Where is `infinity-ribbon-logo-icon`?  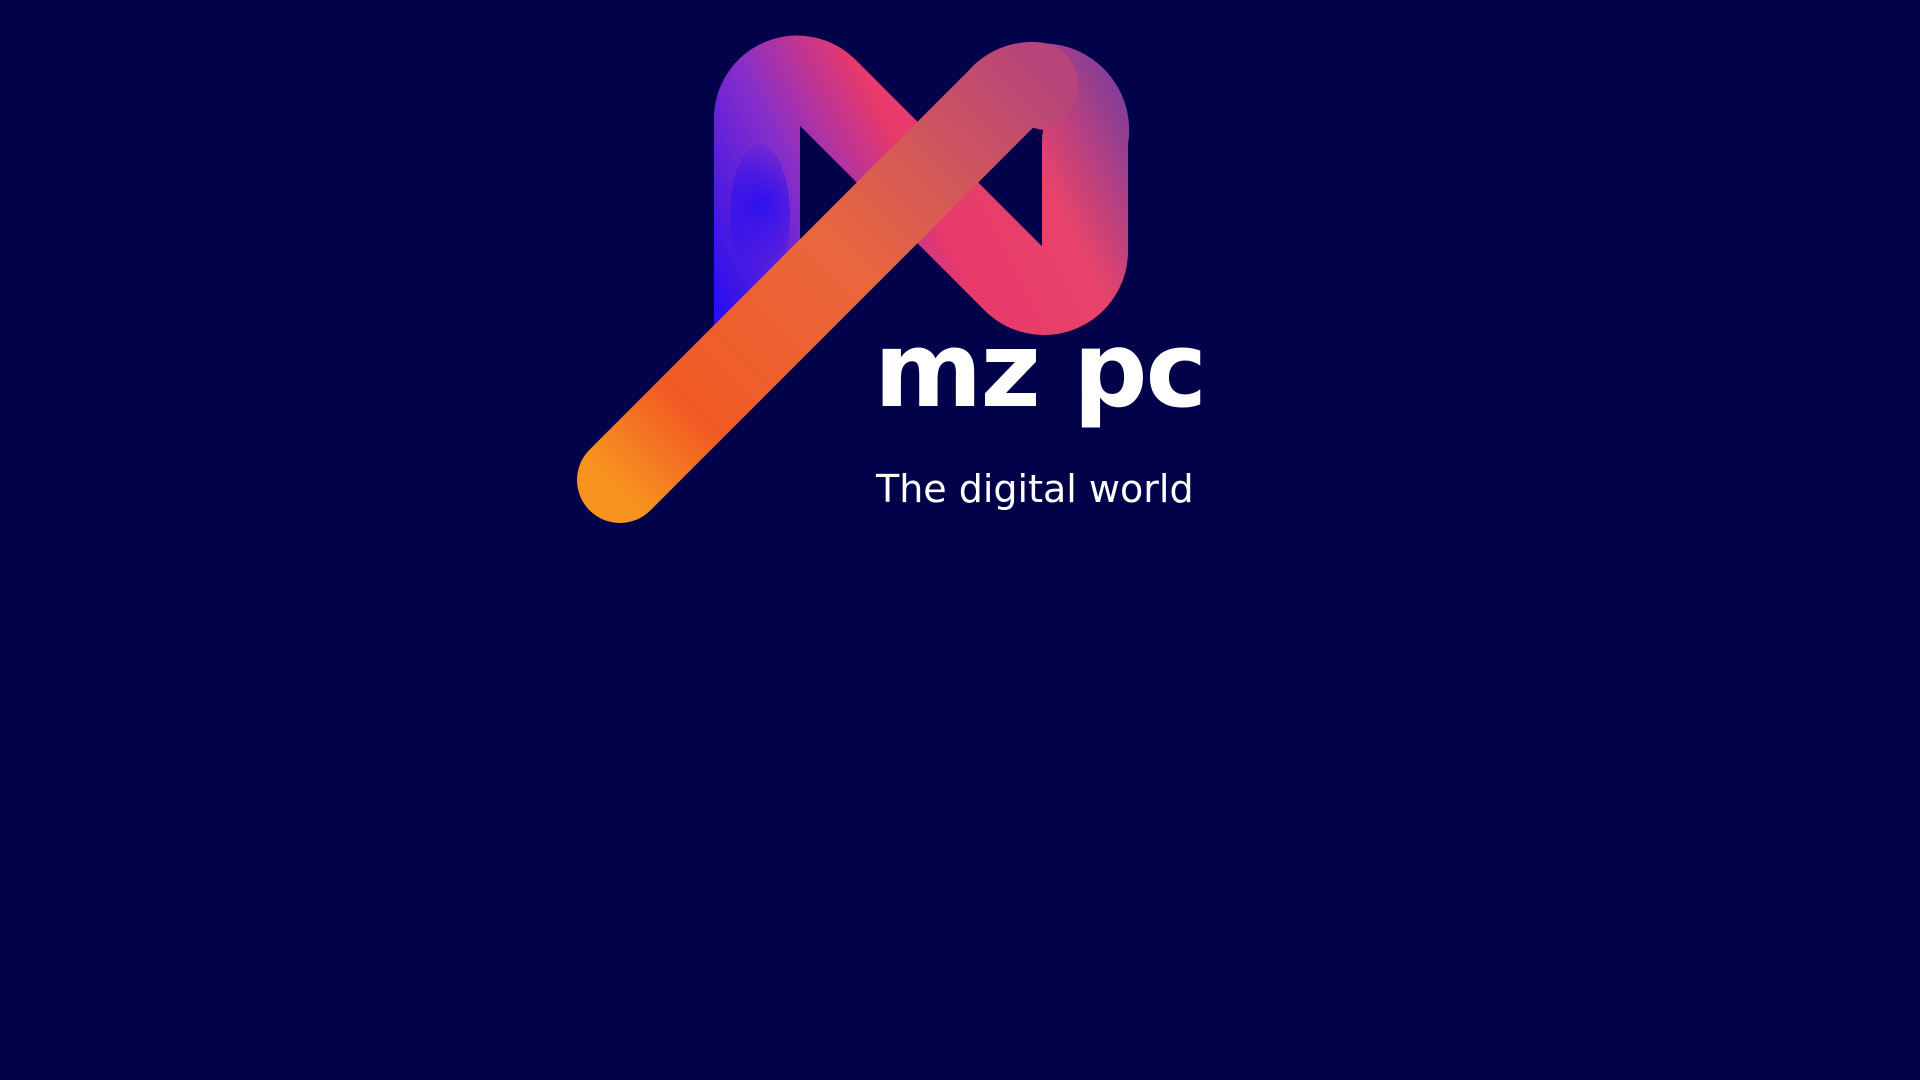
infinity-ribbon-logo-icon is located at coordinates (853, 279).